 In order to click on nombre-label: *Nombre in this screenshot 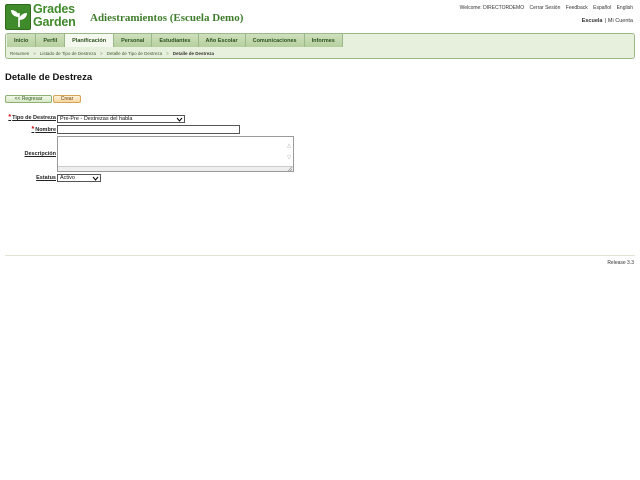, I will do `click(43, 129)`.